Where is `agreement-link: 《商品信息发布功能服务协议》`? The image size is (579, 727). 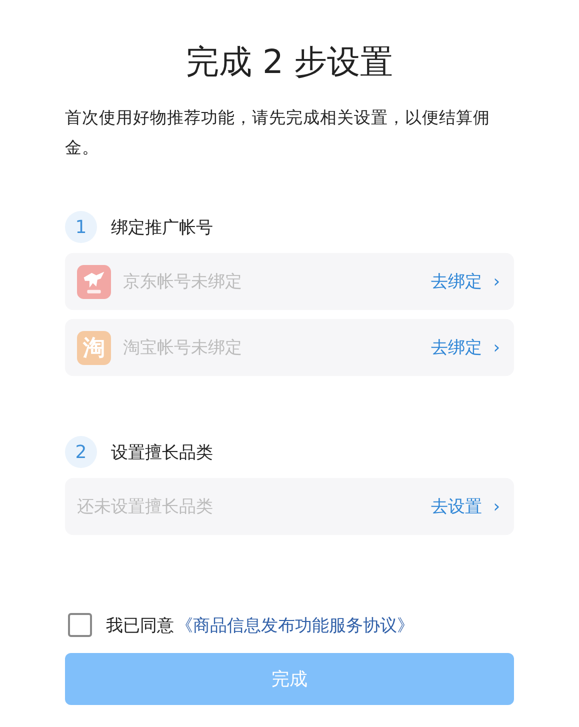
agreement-link: 《商品信息发布功能服务协议》 is located at coordinates (295, 625).